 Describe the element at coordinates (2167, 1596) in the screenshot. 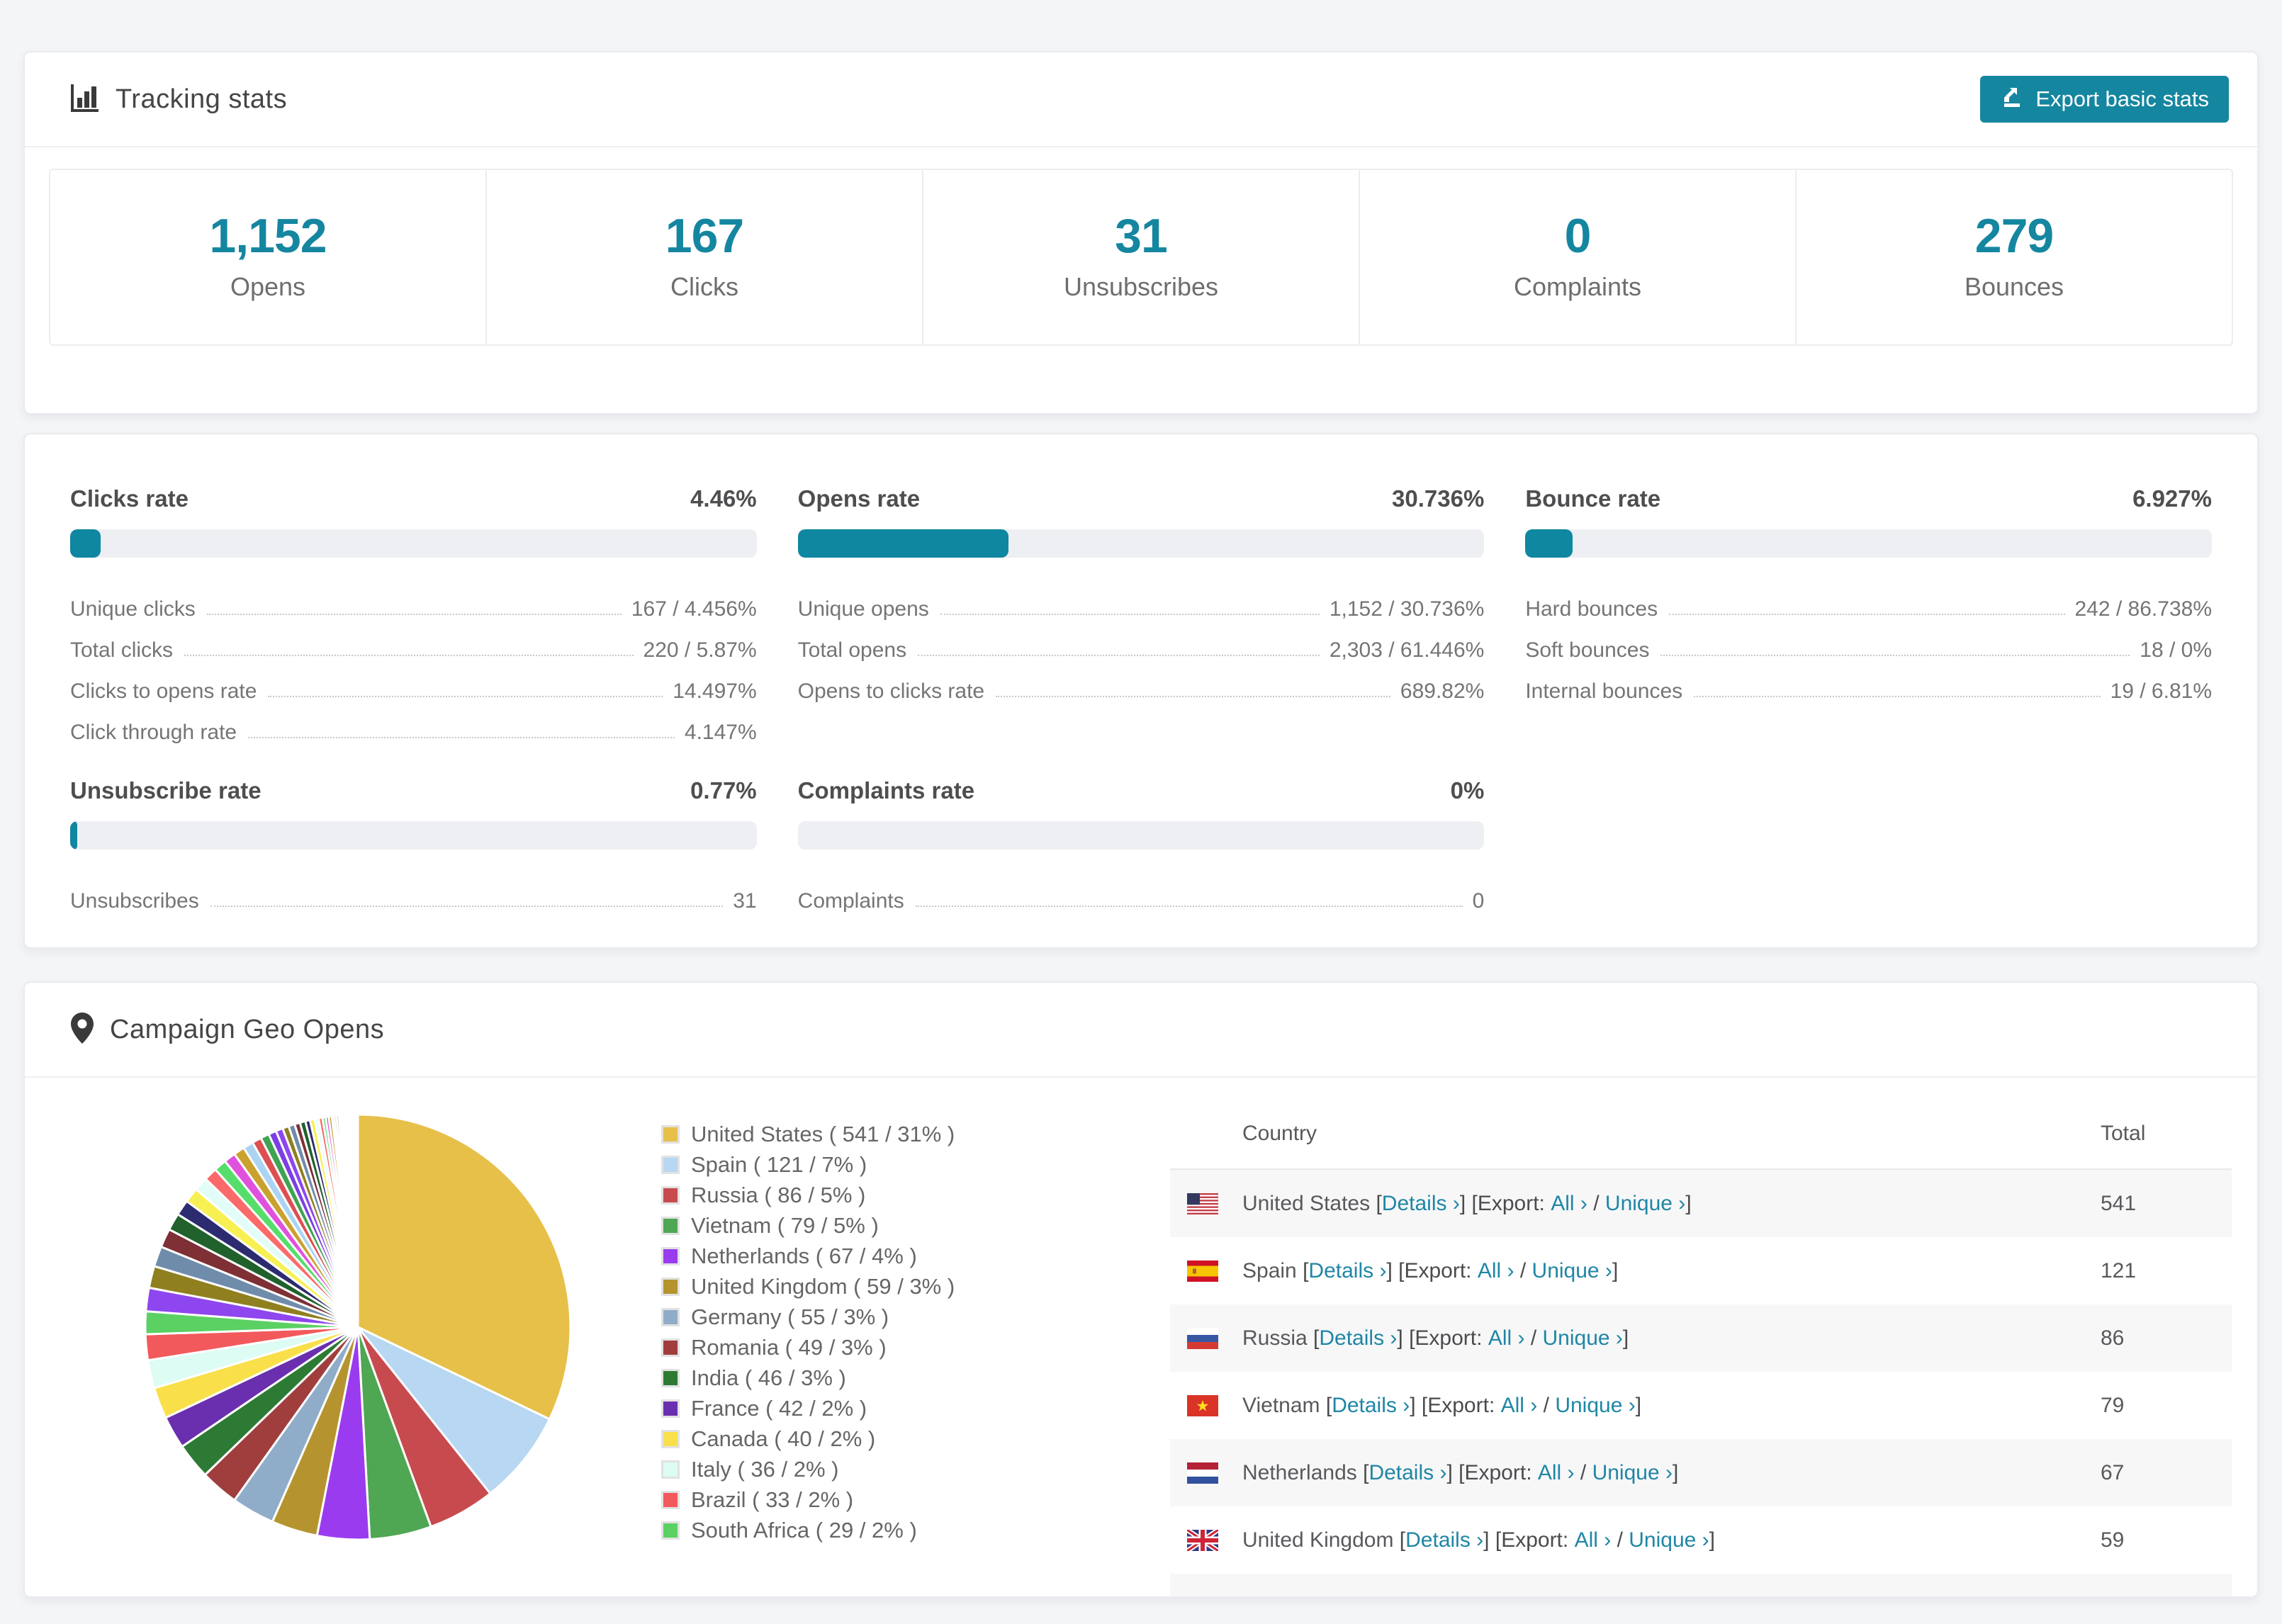

I see `total-cell: 55` at that location.